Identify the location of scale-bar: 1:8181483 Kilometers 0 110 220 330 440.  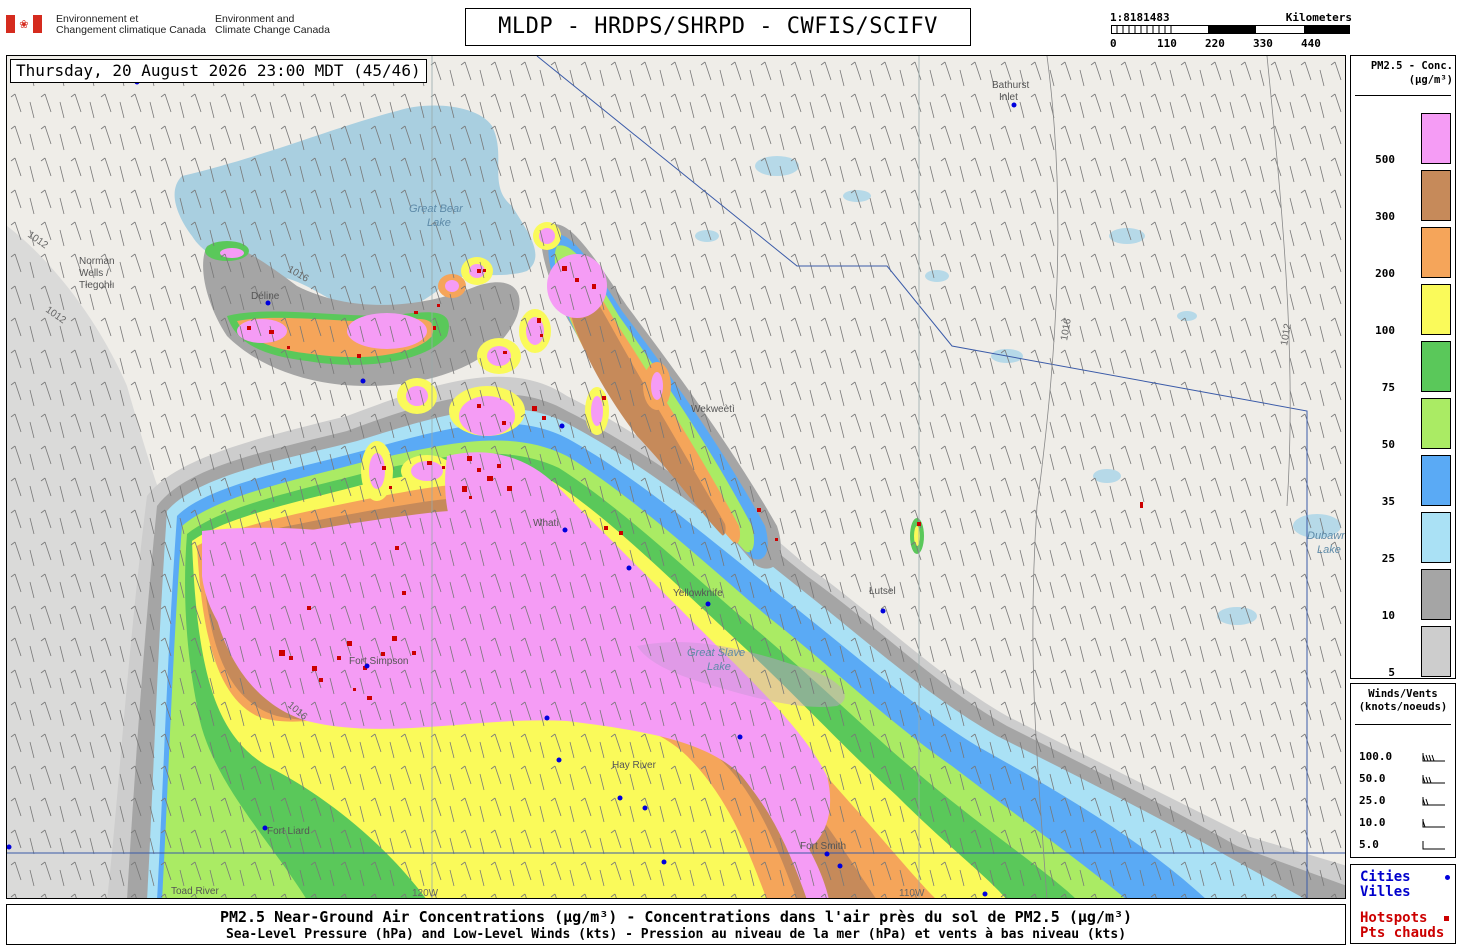
(1231, 31).